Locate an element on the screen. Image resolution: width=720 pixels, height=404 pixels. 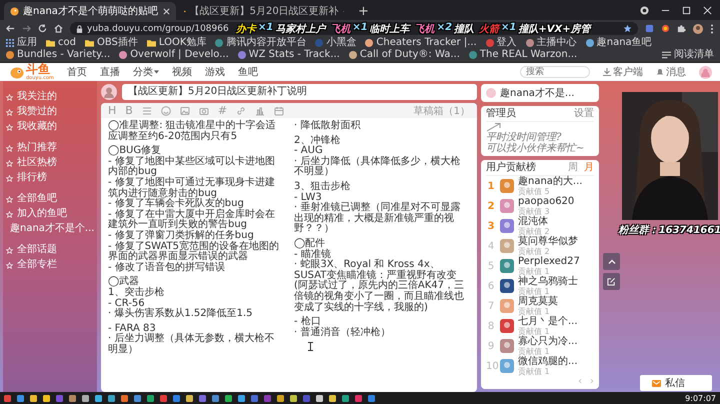
user-name: 周克莫莫 is located at coordinates (538, 301).